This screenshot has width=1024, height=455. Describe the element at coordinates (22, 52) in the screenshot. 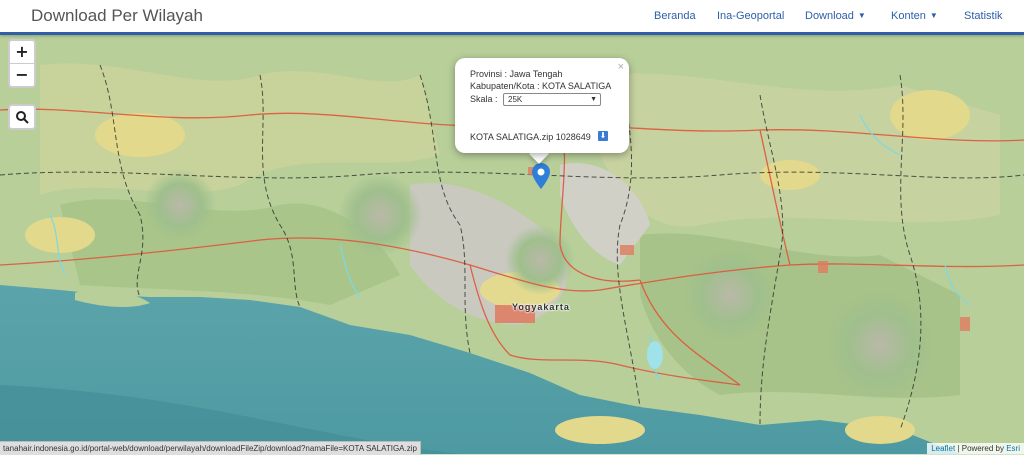

I see `zoom-in-button: +` at that location.